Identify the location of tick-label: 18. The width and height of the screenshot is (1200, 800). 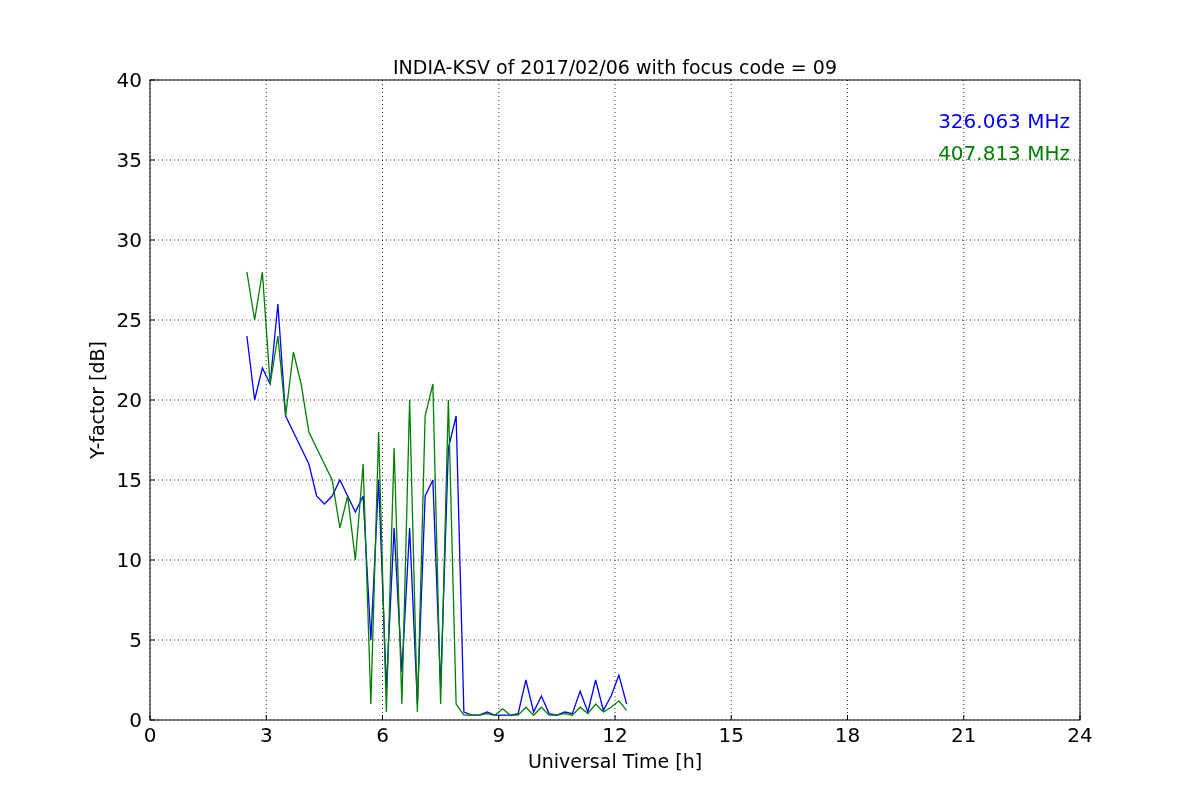
(847, 735).